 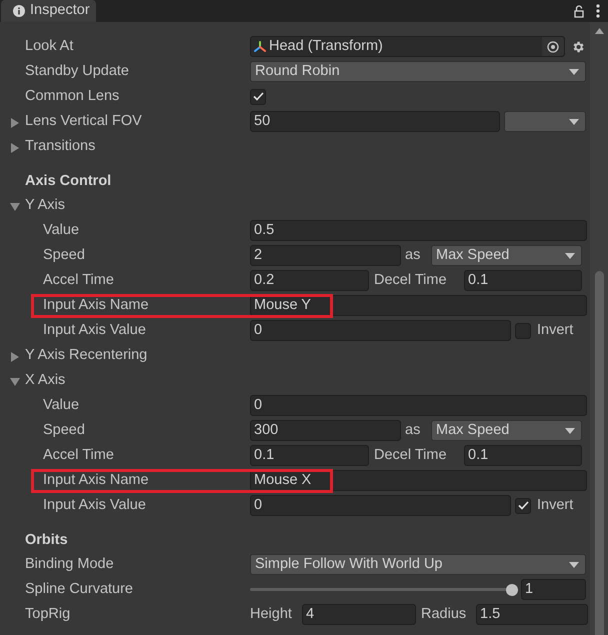 What do you see at coordinates (599, 453) in the screenshot?
I see `scrollbar-thumb` at bounding box center [599, 453].